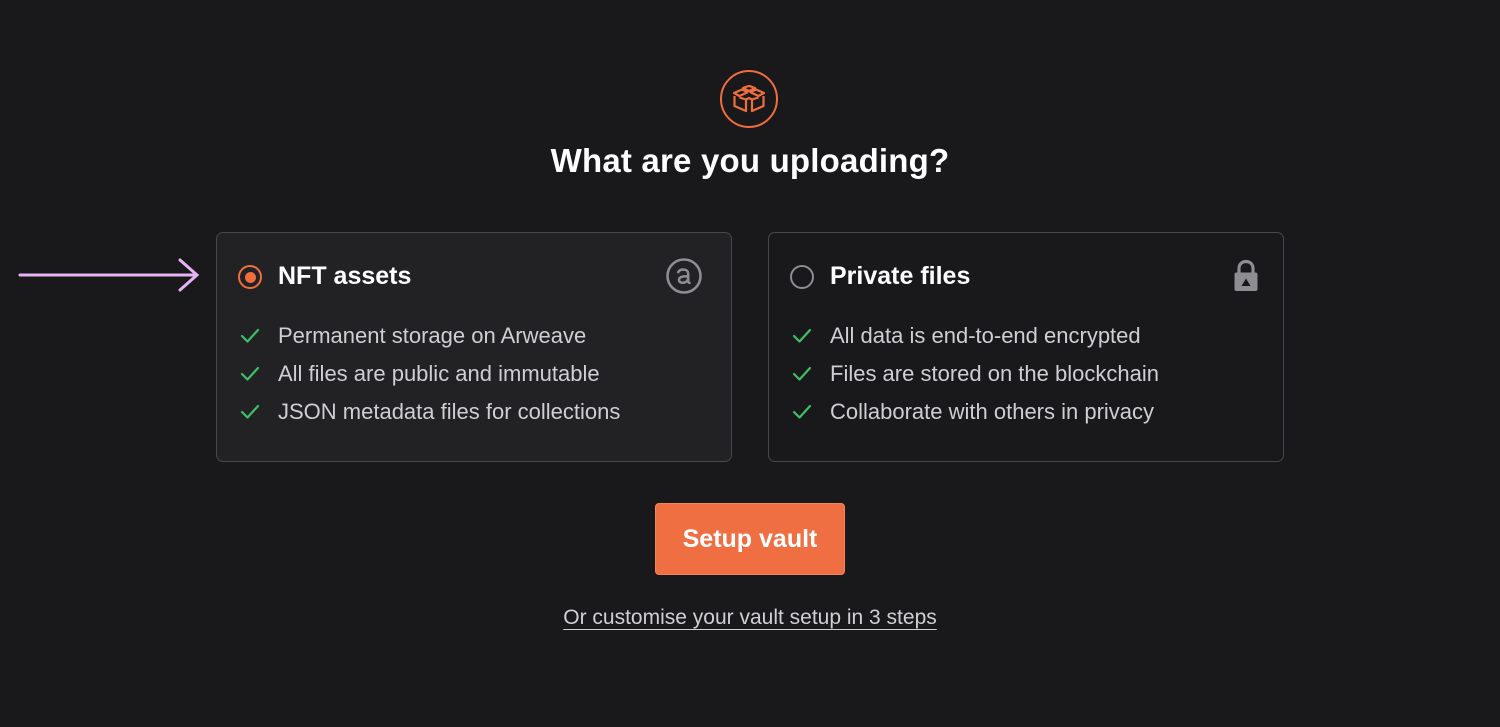  Describe the element at coordinates (802, 277) in the screenshot. I see `private-files-radio` at that location.